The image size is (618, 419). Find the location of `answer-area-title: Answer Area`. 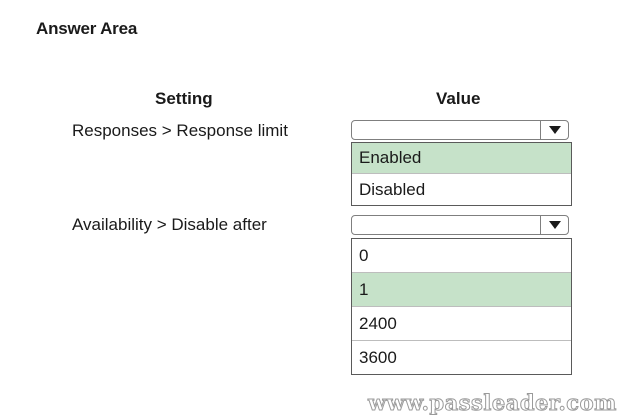

answer-area-title: Answer Area is located at coordinates (87, 28).